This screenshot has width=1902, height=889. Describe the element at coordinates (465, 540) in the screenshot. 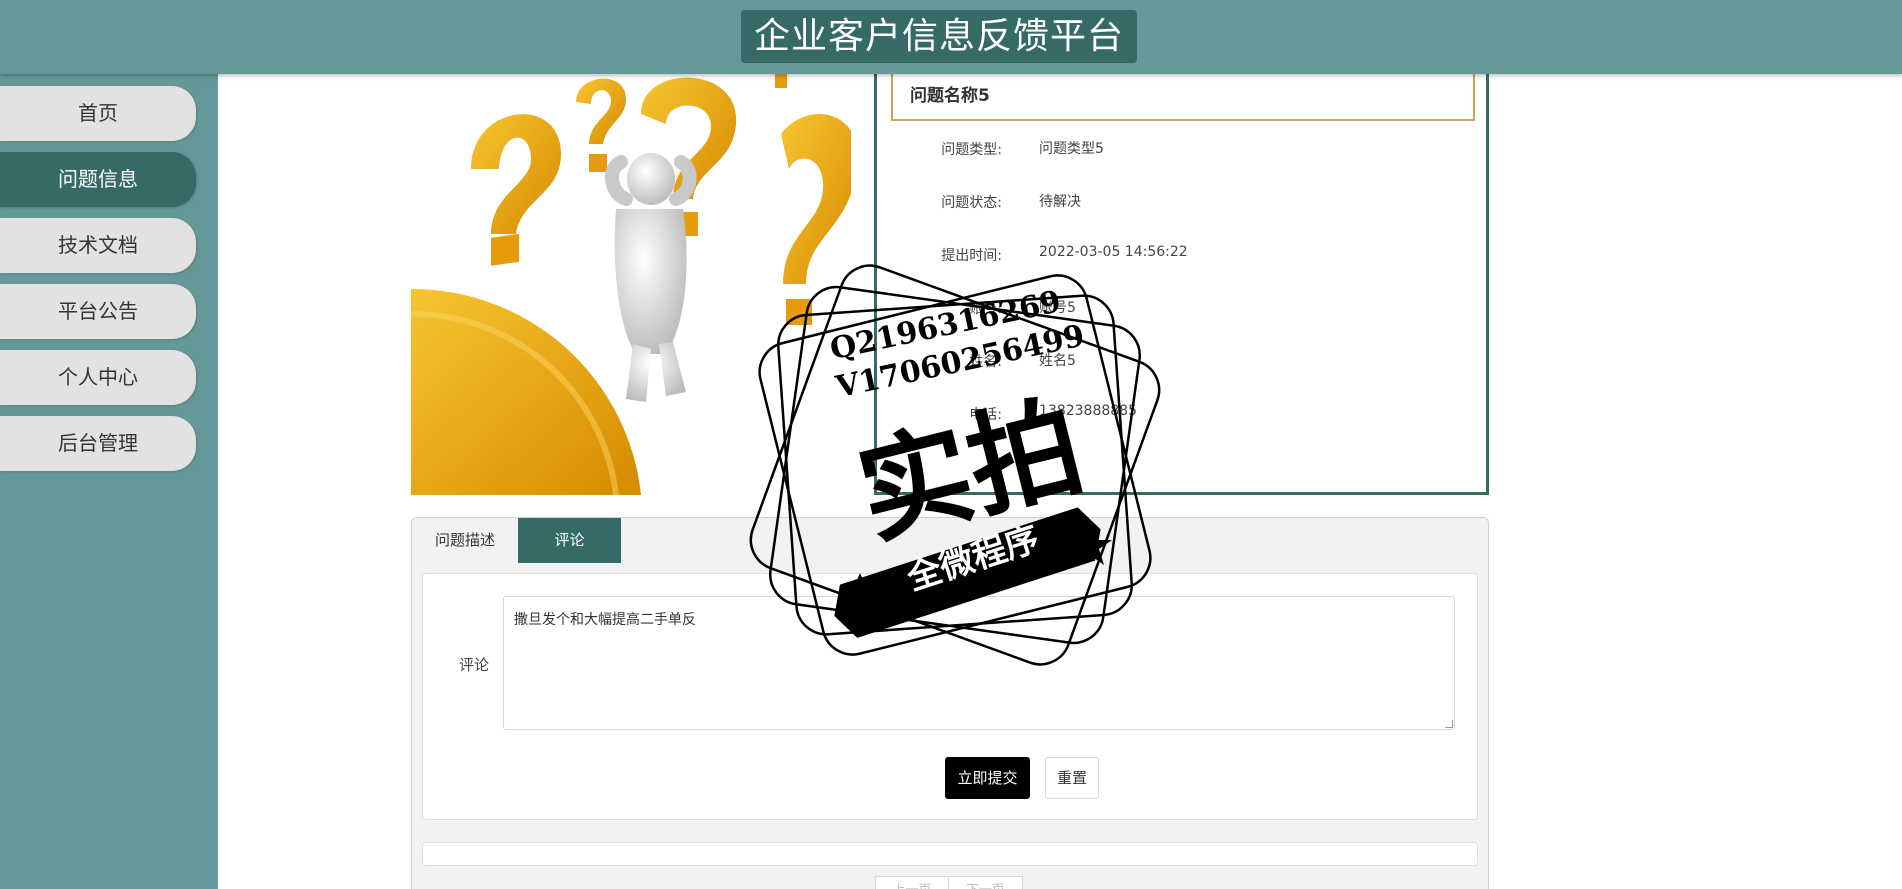

I see `tab-description: 问题描述` at that location.